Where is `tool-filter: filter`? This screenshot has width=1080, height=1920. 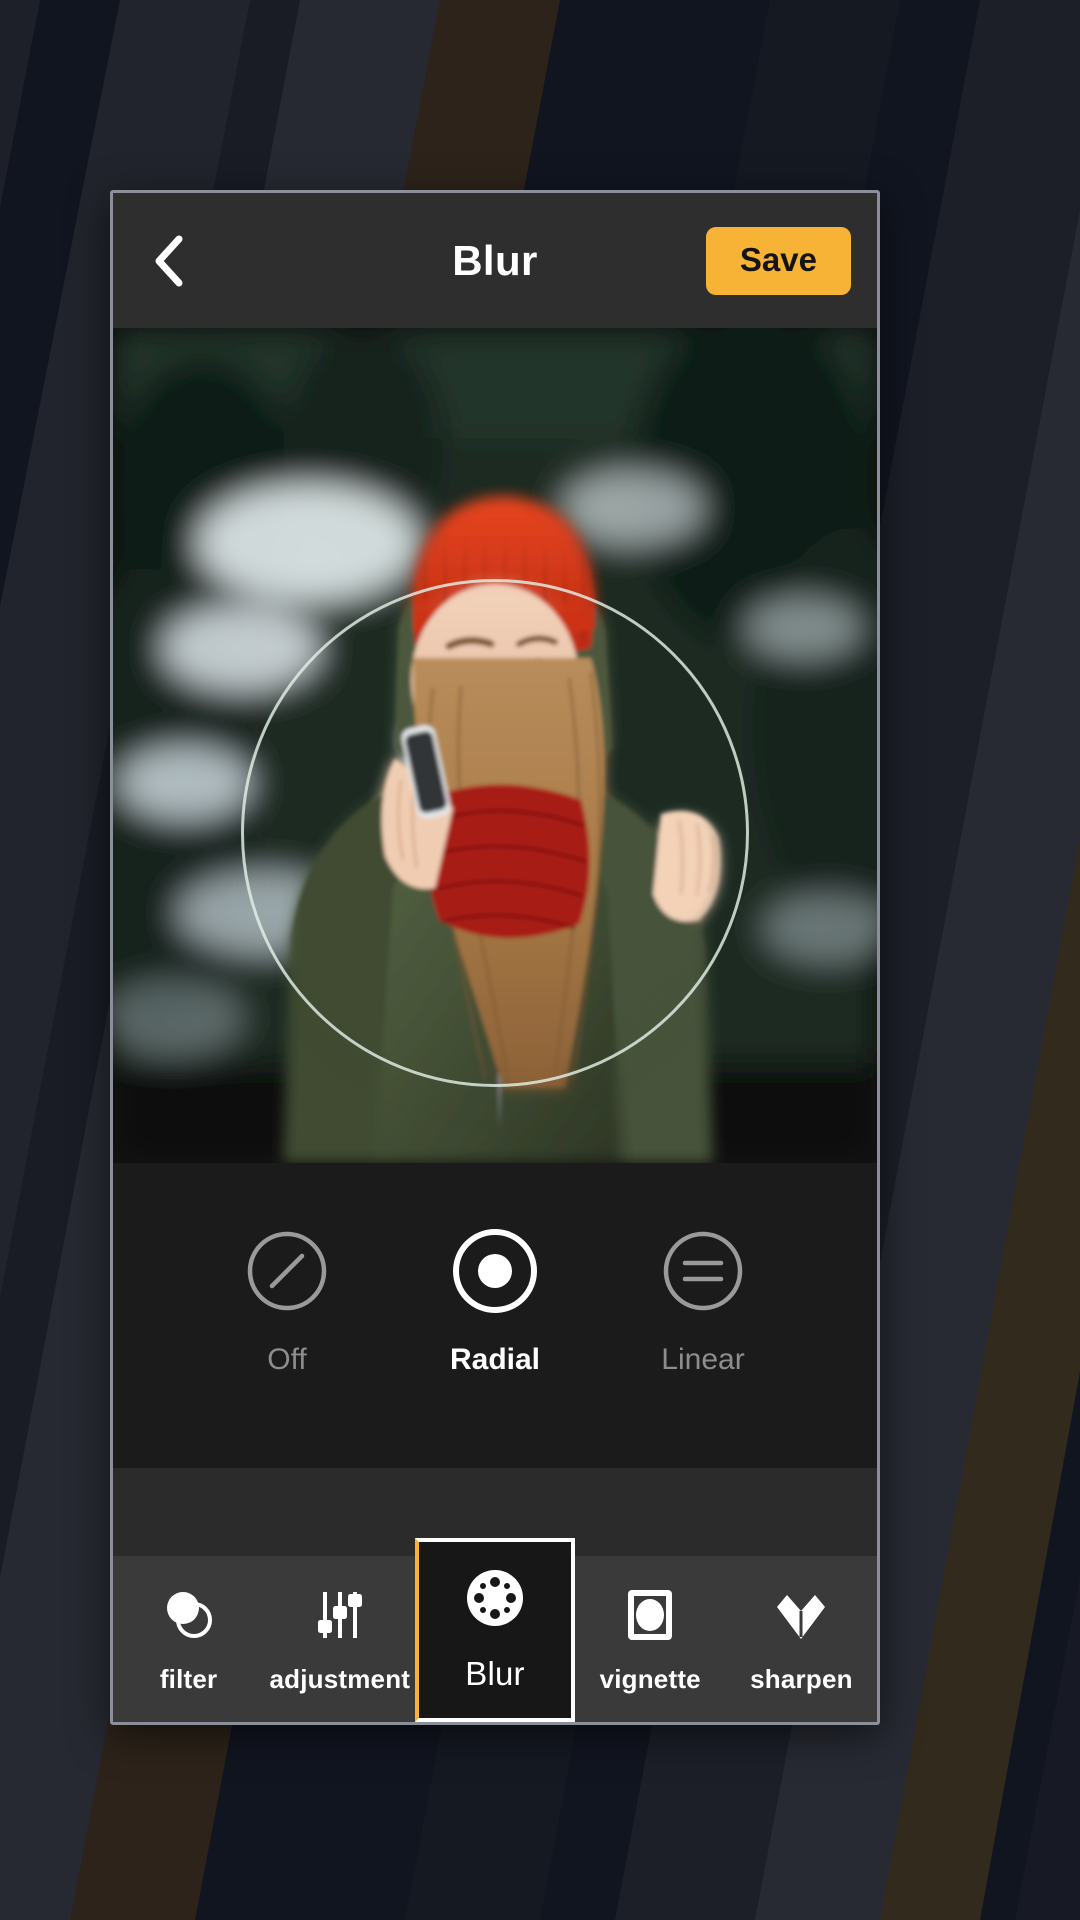 tool-filter: filter is located at coordinates (188, 1639).